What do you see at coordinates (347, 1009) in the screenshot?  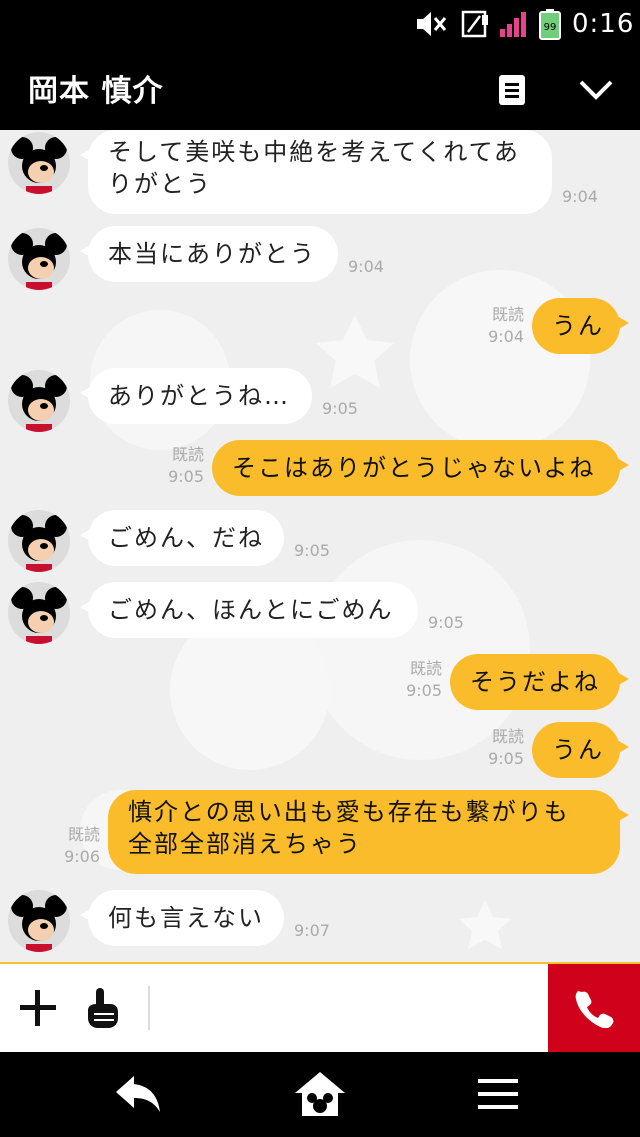 I see `message-input` at bounding box center [347, 1009].